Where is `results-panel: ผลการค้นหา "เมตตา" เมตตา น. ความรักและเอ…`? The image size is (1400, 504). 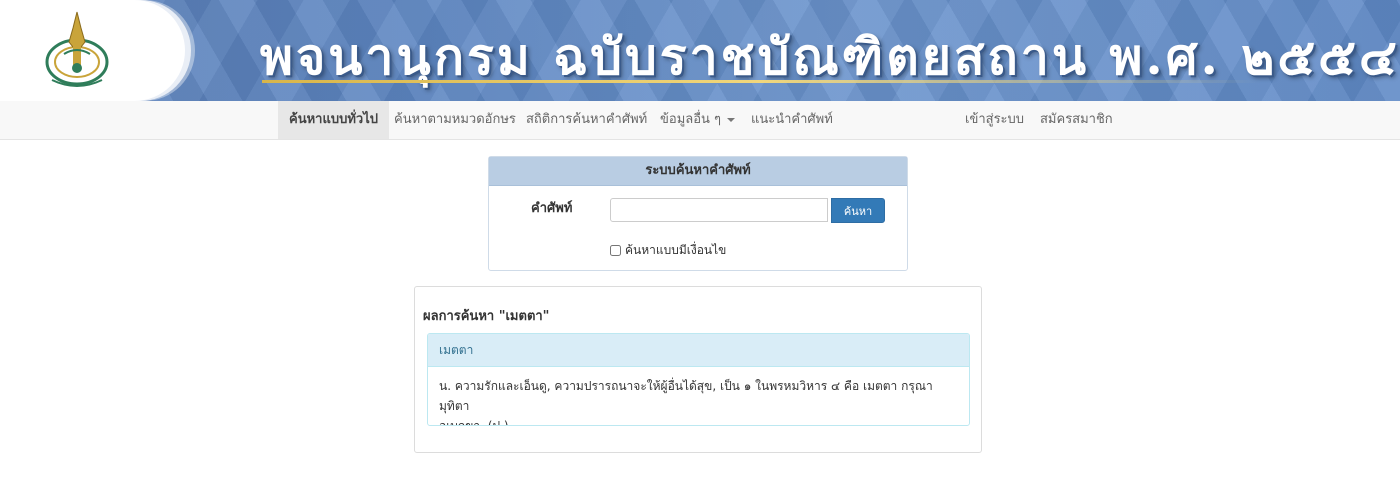 results-panel: ผลการค้นหา "เมตตา" เมตตา น. ความรักและเอ… is located at coordinates (698, 369).